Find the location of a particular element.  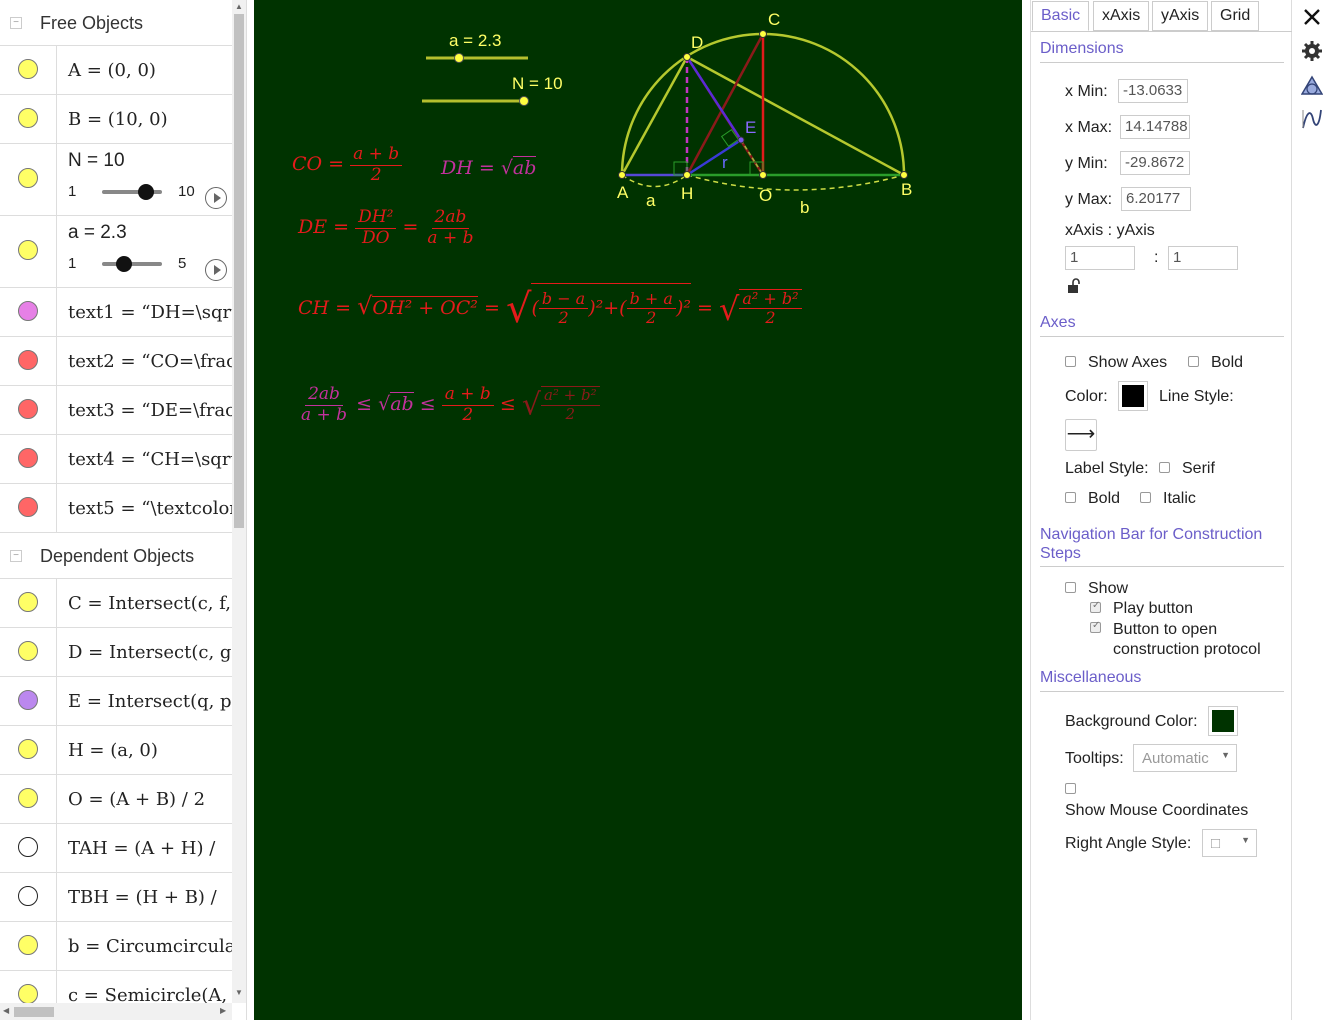

close-icon is located at coordinates (1312, 17).